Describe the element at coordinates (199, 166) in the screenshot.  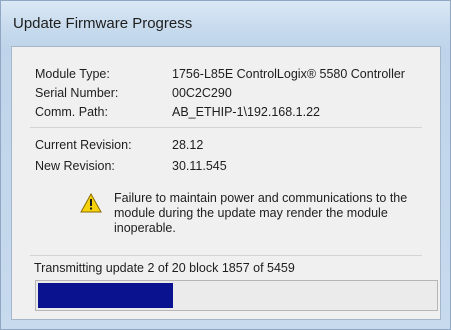
I see `new-revision-value: 30.11.545` at that location.